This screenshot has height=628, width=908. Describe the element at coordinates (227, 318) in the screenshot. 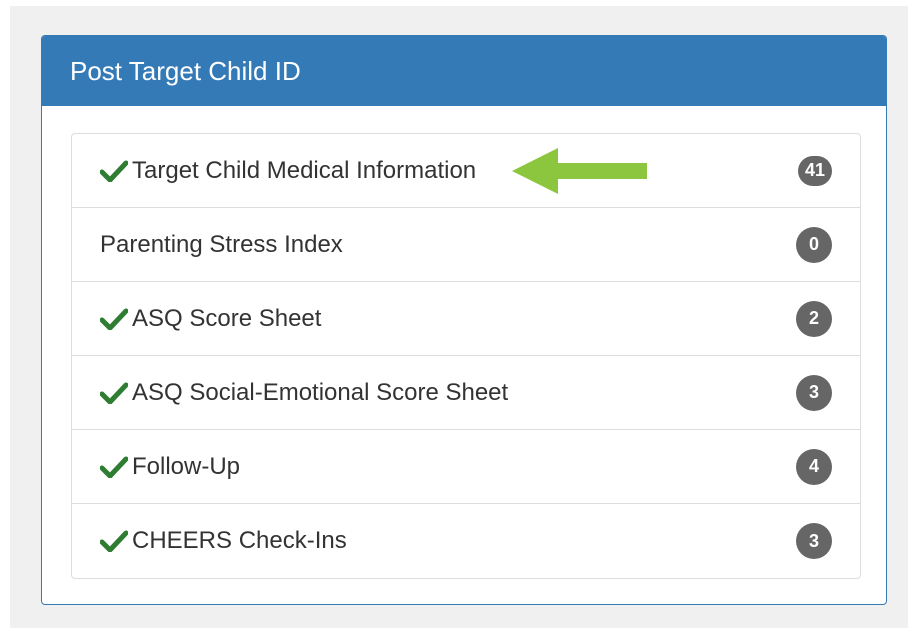

I see `list-item-label: ASQ Score Sheet` at that location.